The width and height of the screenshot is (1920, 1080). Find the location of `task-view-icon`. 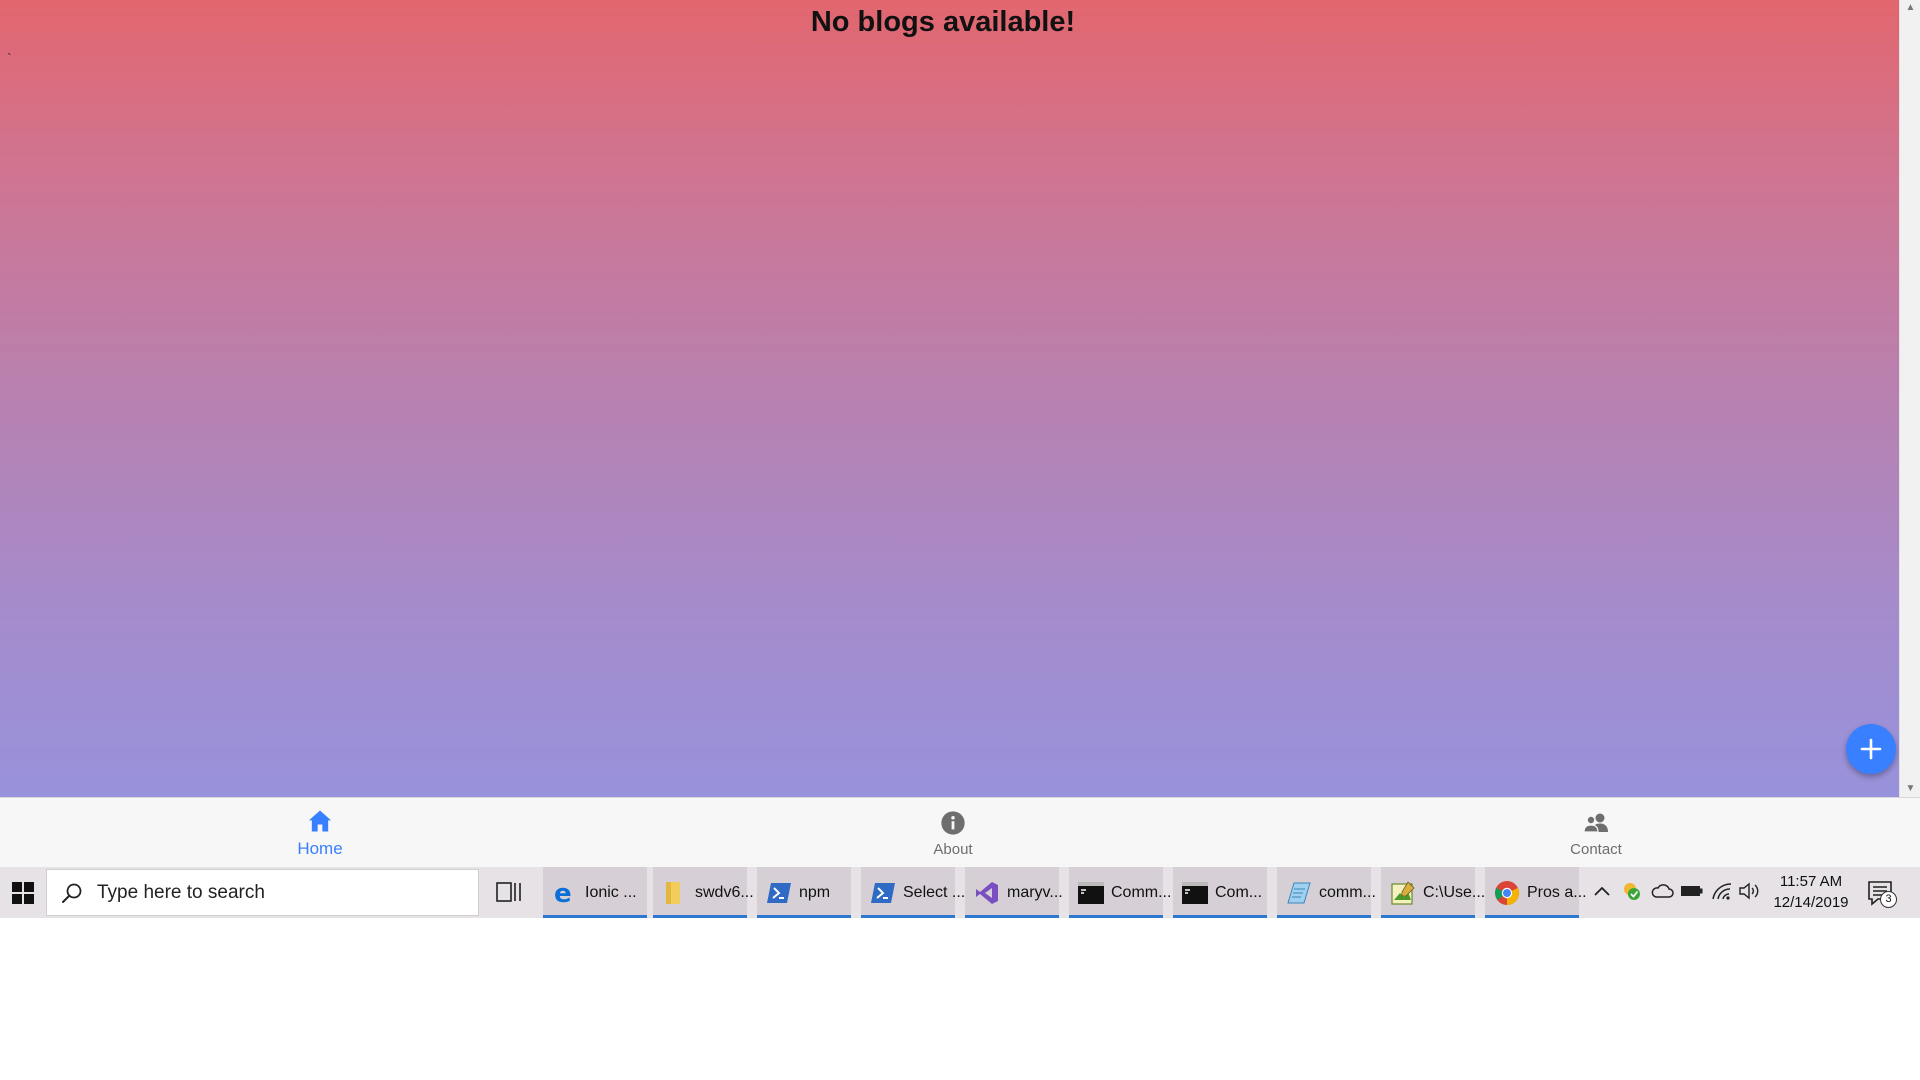

task-view-icon is located at coordinates (509, 892).